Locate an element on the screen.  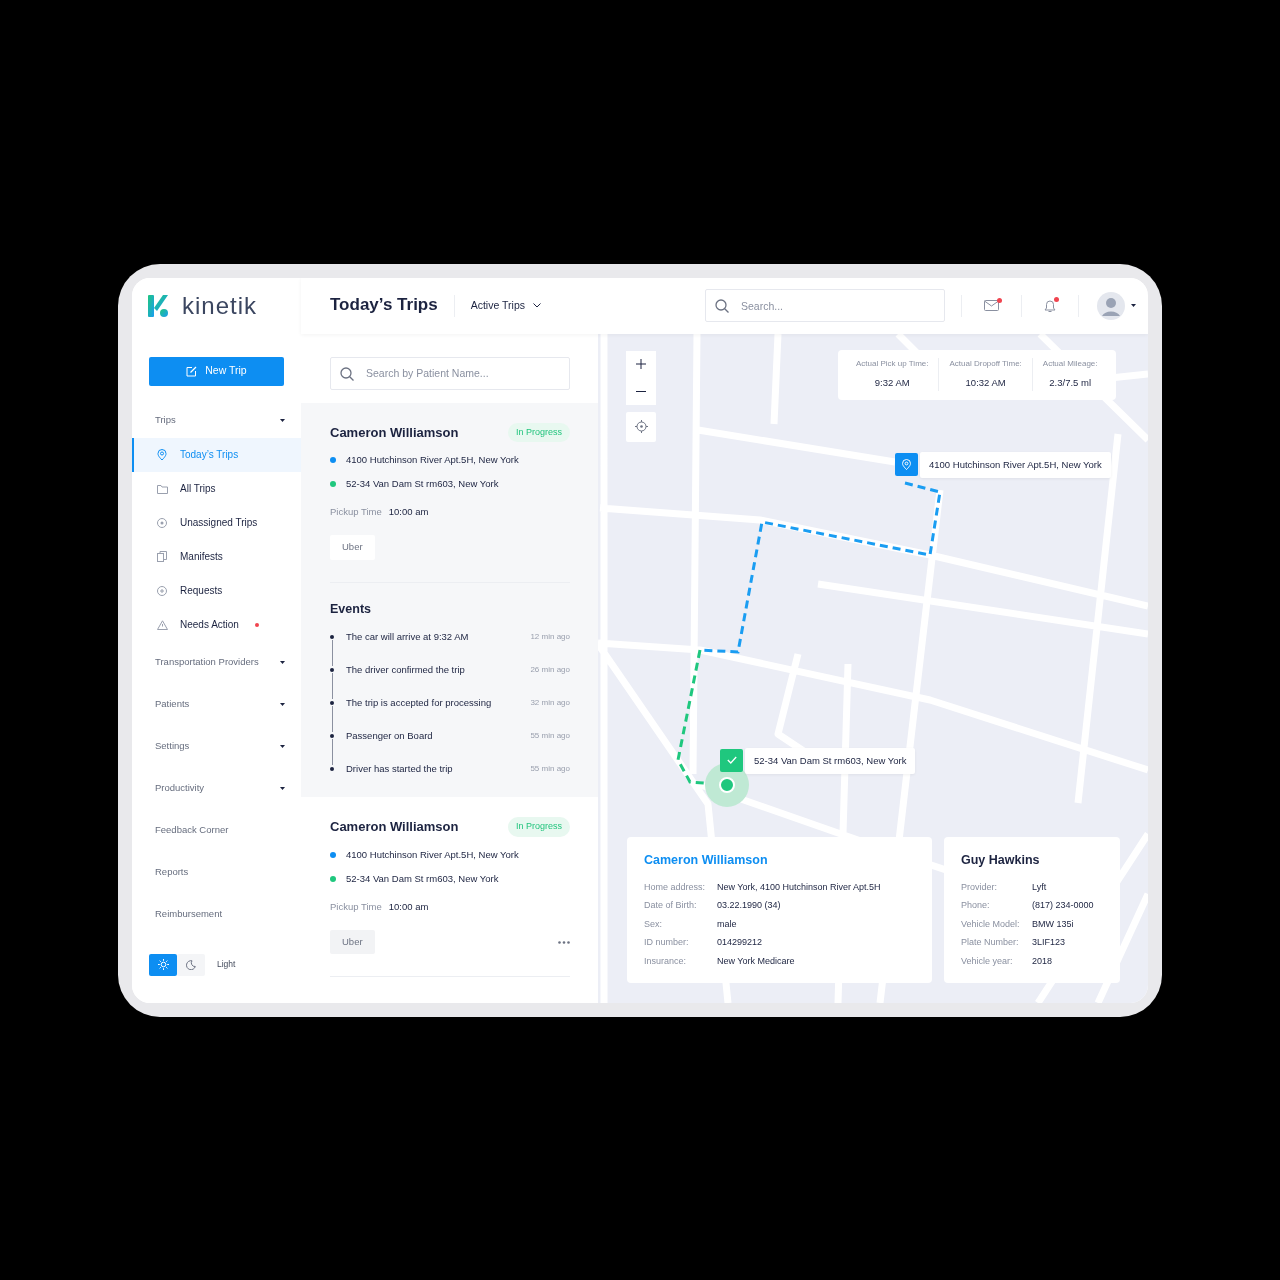
nav-item: Reimbursement is located at coordinates (216, 914).